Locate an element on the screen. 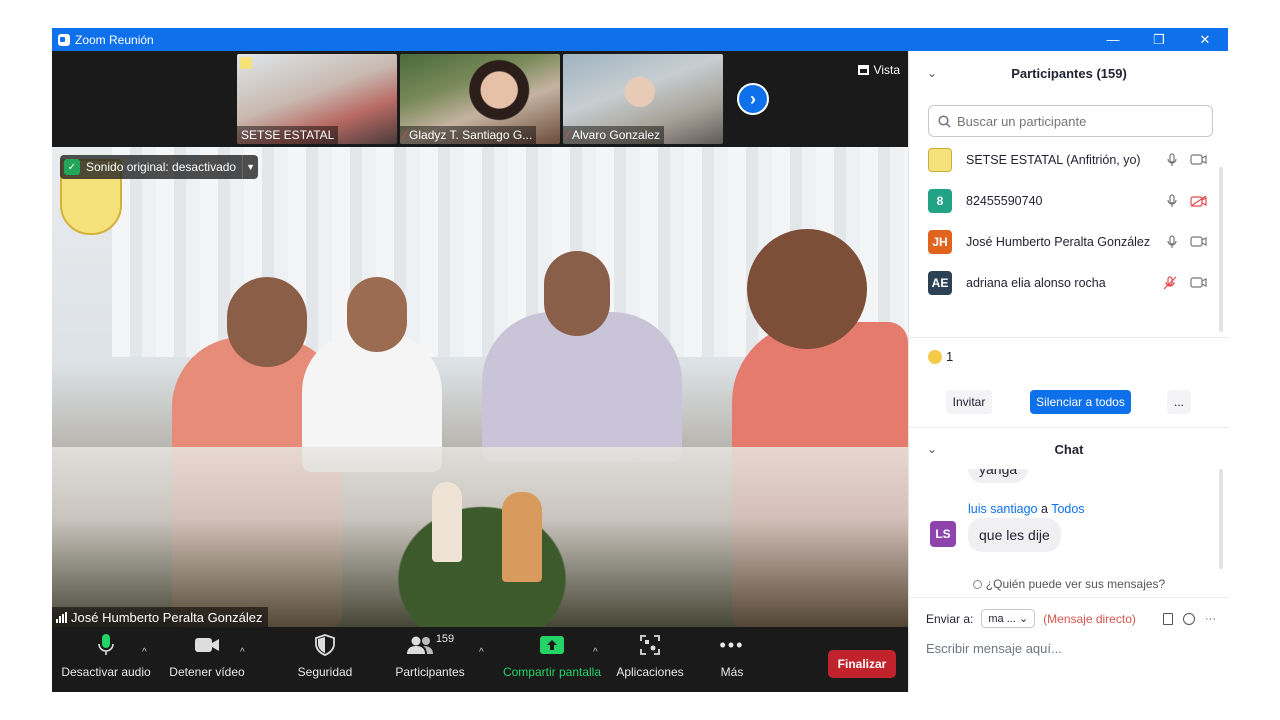  laughing-emoji-icon is located at coordinates (935, 356).